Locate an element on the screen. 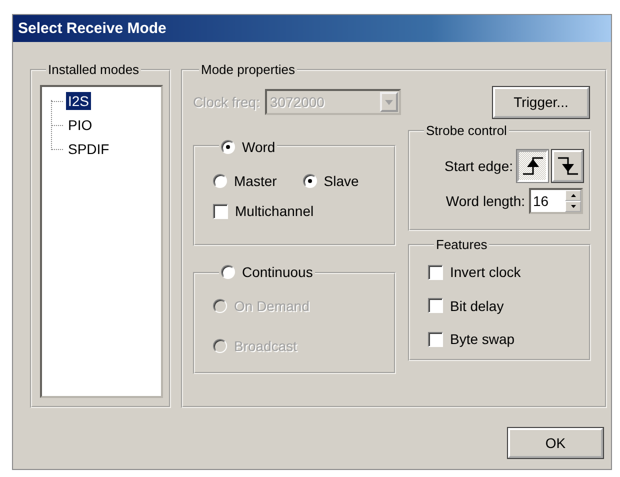 Image resolution: width=620 pixels, height=477 pixels. radio-option: Master is located at coordinates (245, 181).